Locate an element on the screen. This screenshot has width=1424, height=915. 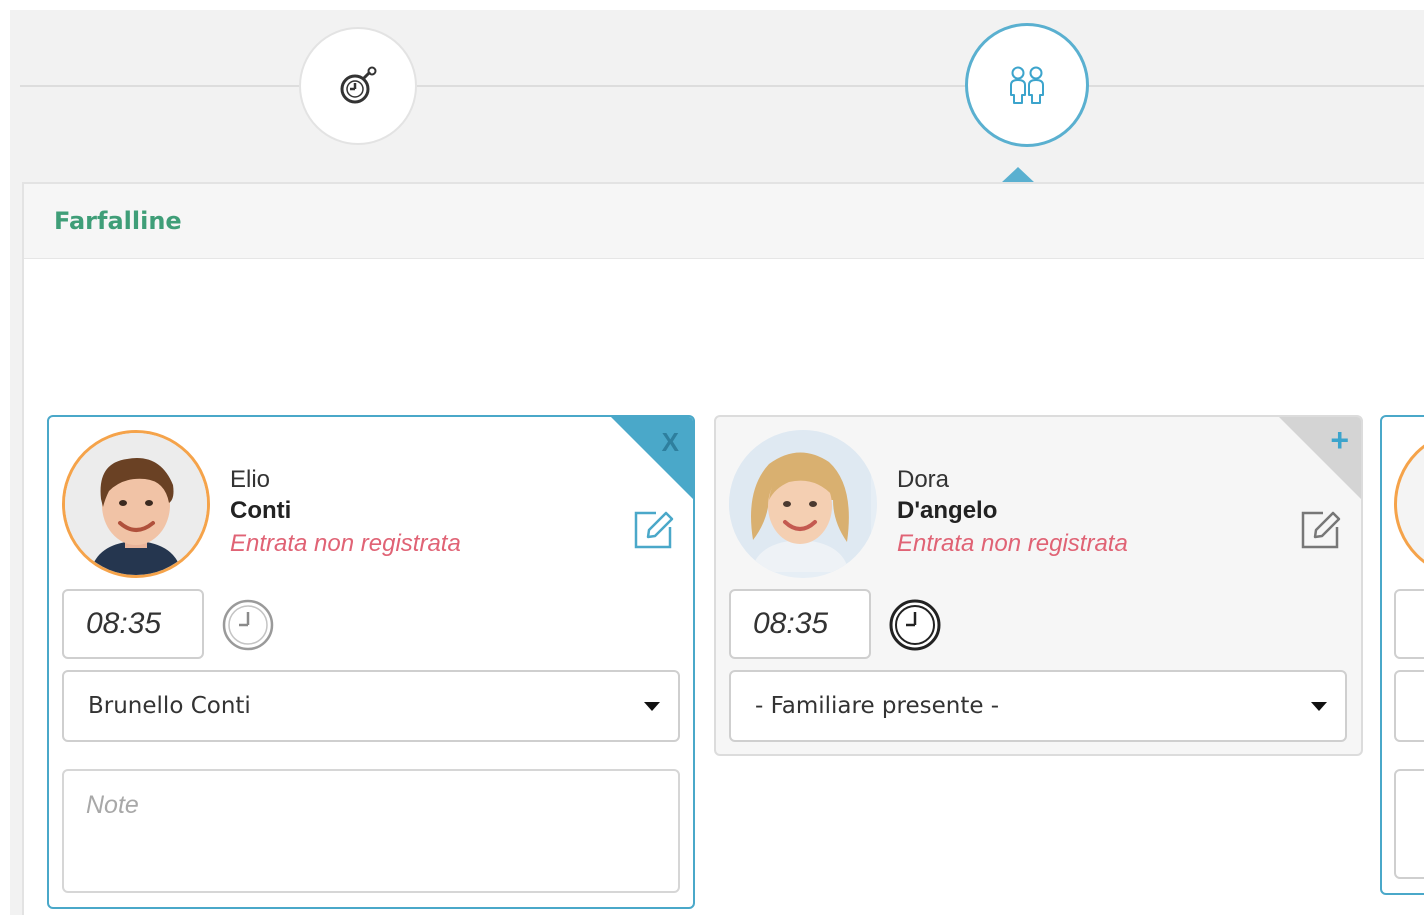
children-icon is located at coordinates (1027, 85).